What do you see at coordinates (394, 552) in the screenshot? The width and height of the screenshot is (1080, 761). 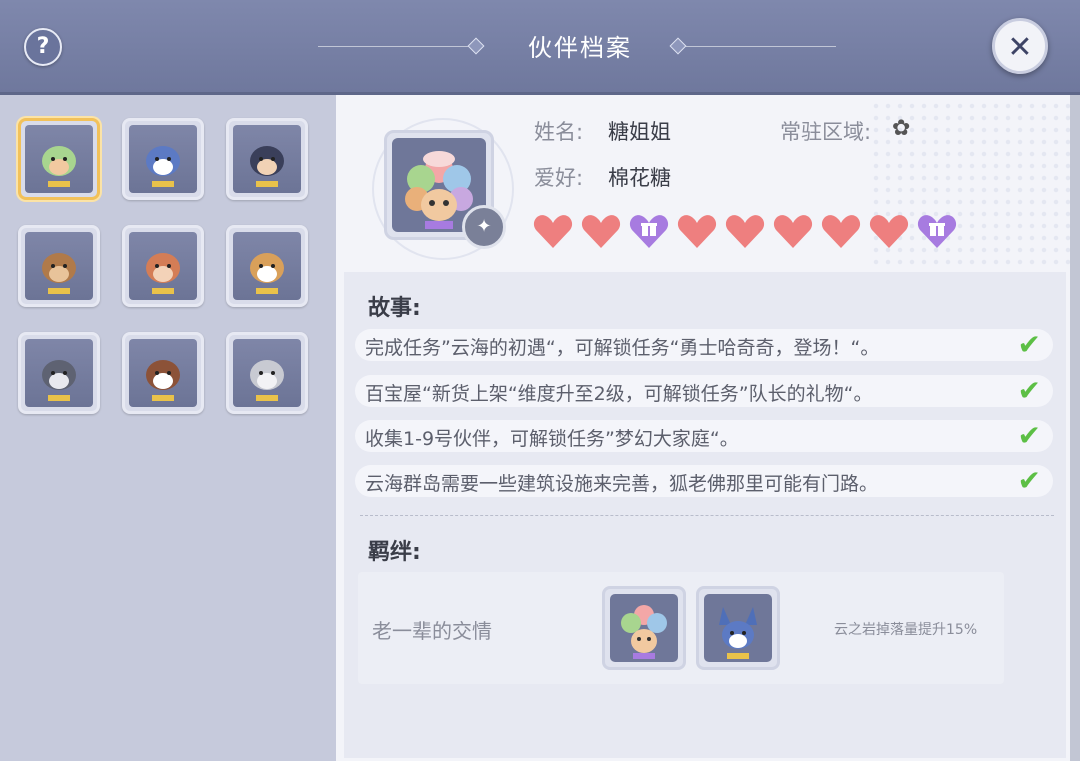 I see `bond-title: 羁绊:` at bounding box center [394, 552].